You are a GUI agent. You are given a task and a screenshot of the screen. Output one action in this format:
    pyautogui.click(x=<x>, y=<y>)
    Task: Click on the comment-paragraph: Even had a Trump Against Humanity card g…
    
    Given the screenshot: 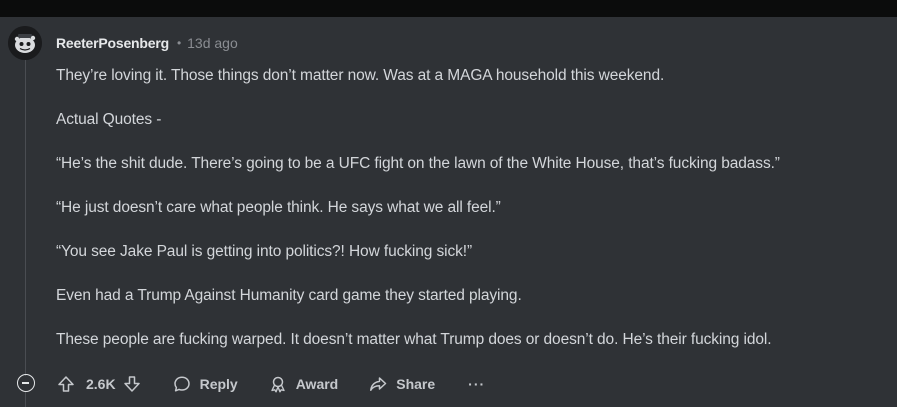 What is the action you would take?
    pyautogui.click(x=289, y=295)
    